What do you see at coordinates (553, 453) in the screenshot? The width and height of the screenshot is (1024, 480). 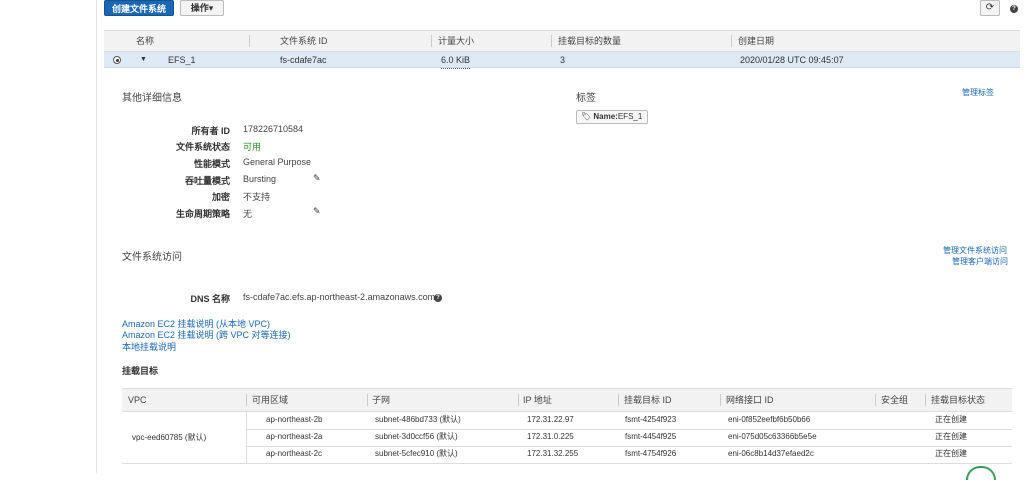 I see `mt-ip: 172.31.32.255` at bounding box center [553, 453].